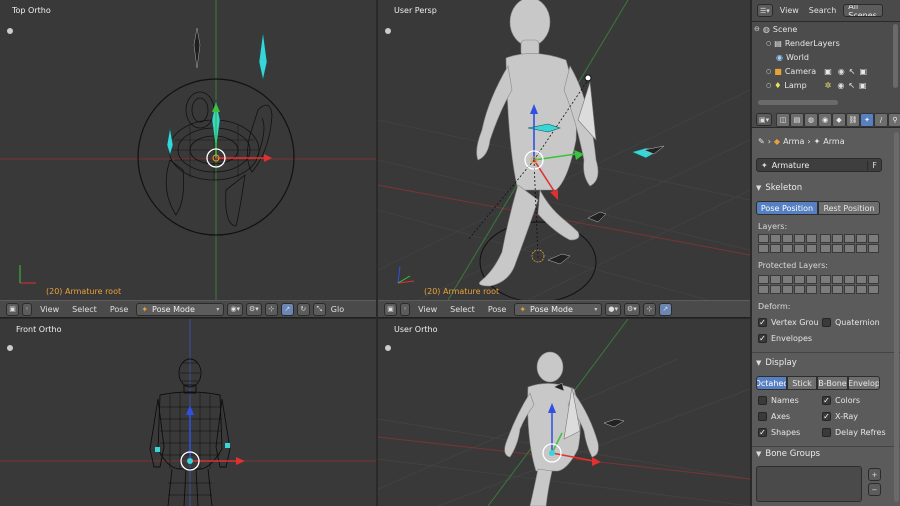  Describe the element at coordinates (895, 56) in the screenshot. I see `outliner-scrollbar` at that location.